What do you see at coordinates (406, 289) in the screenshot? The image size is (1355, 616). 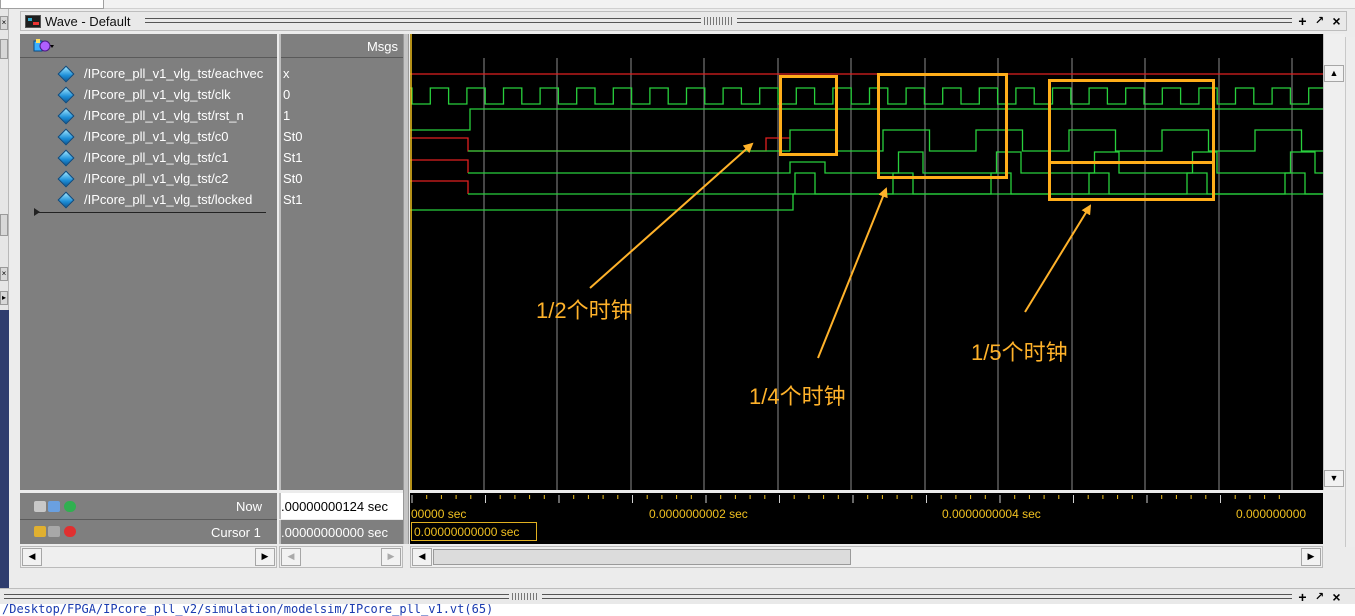 I see `pane-splitter` at bounding box center [406, 289].